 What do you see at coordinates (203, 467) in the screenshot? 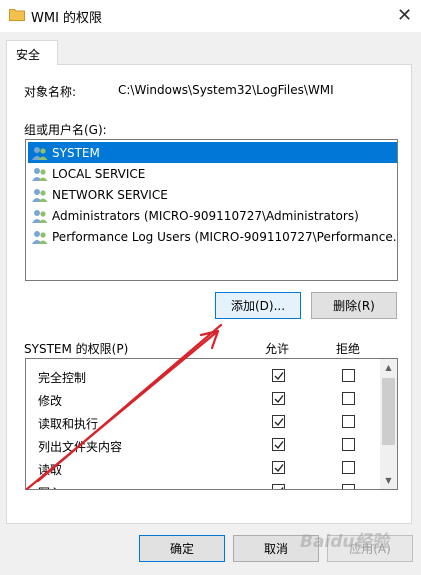
I see `permission-row-read: 读取` at bounding box center [203, 467].